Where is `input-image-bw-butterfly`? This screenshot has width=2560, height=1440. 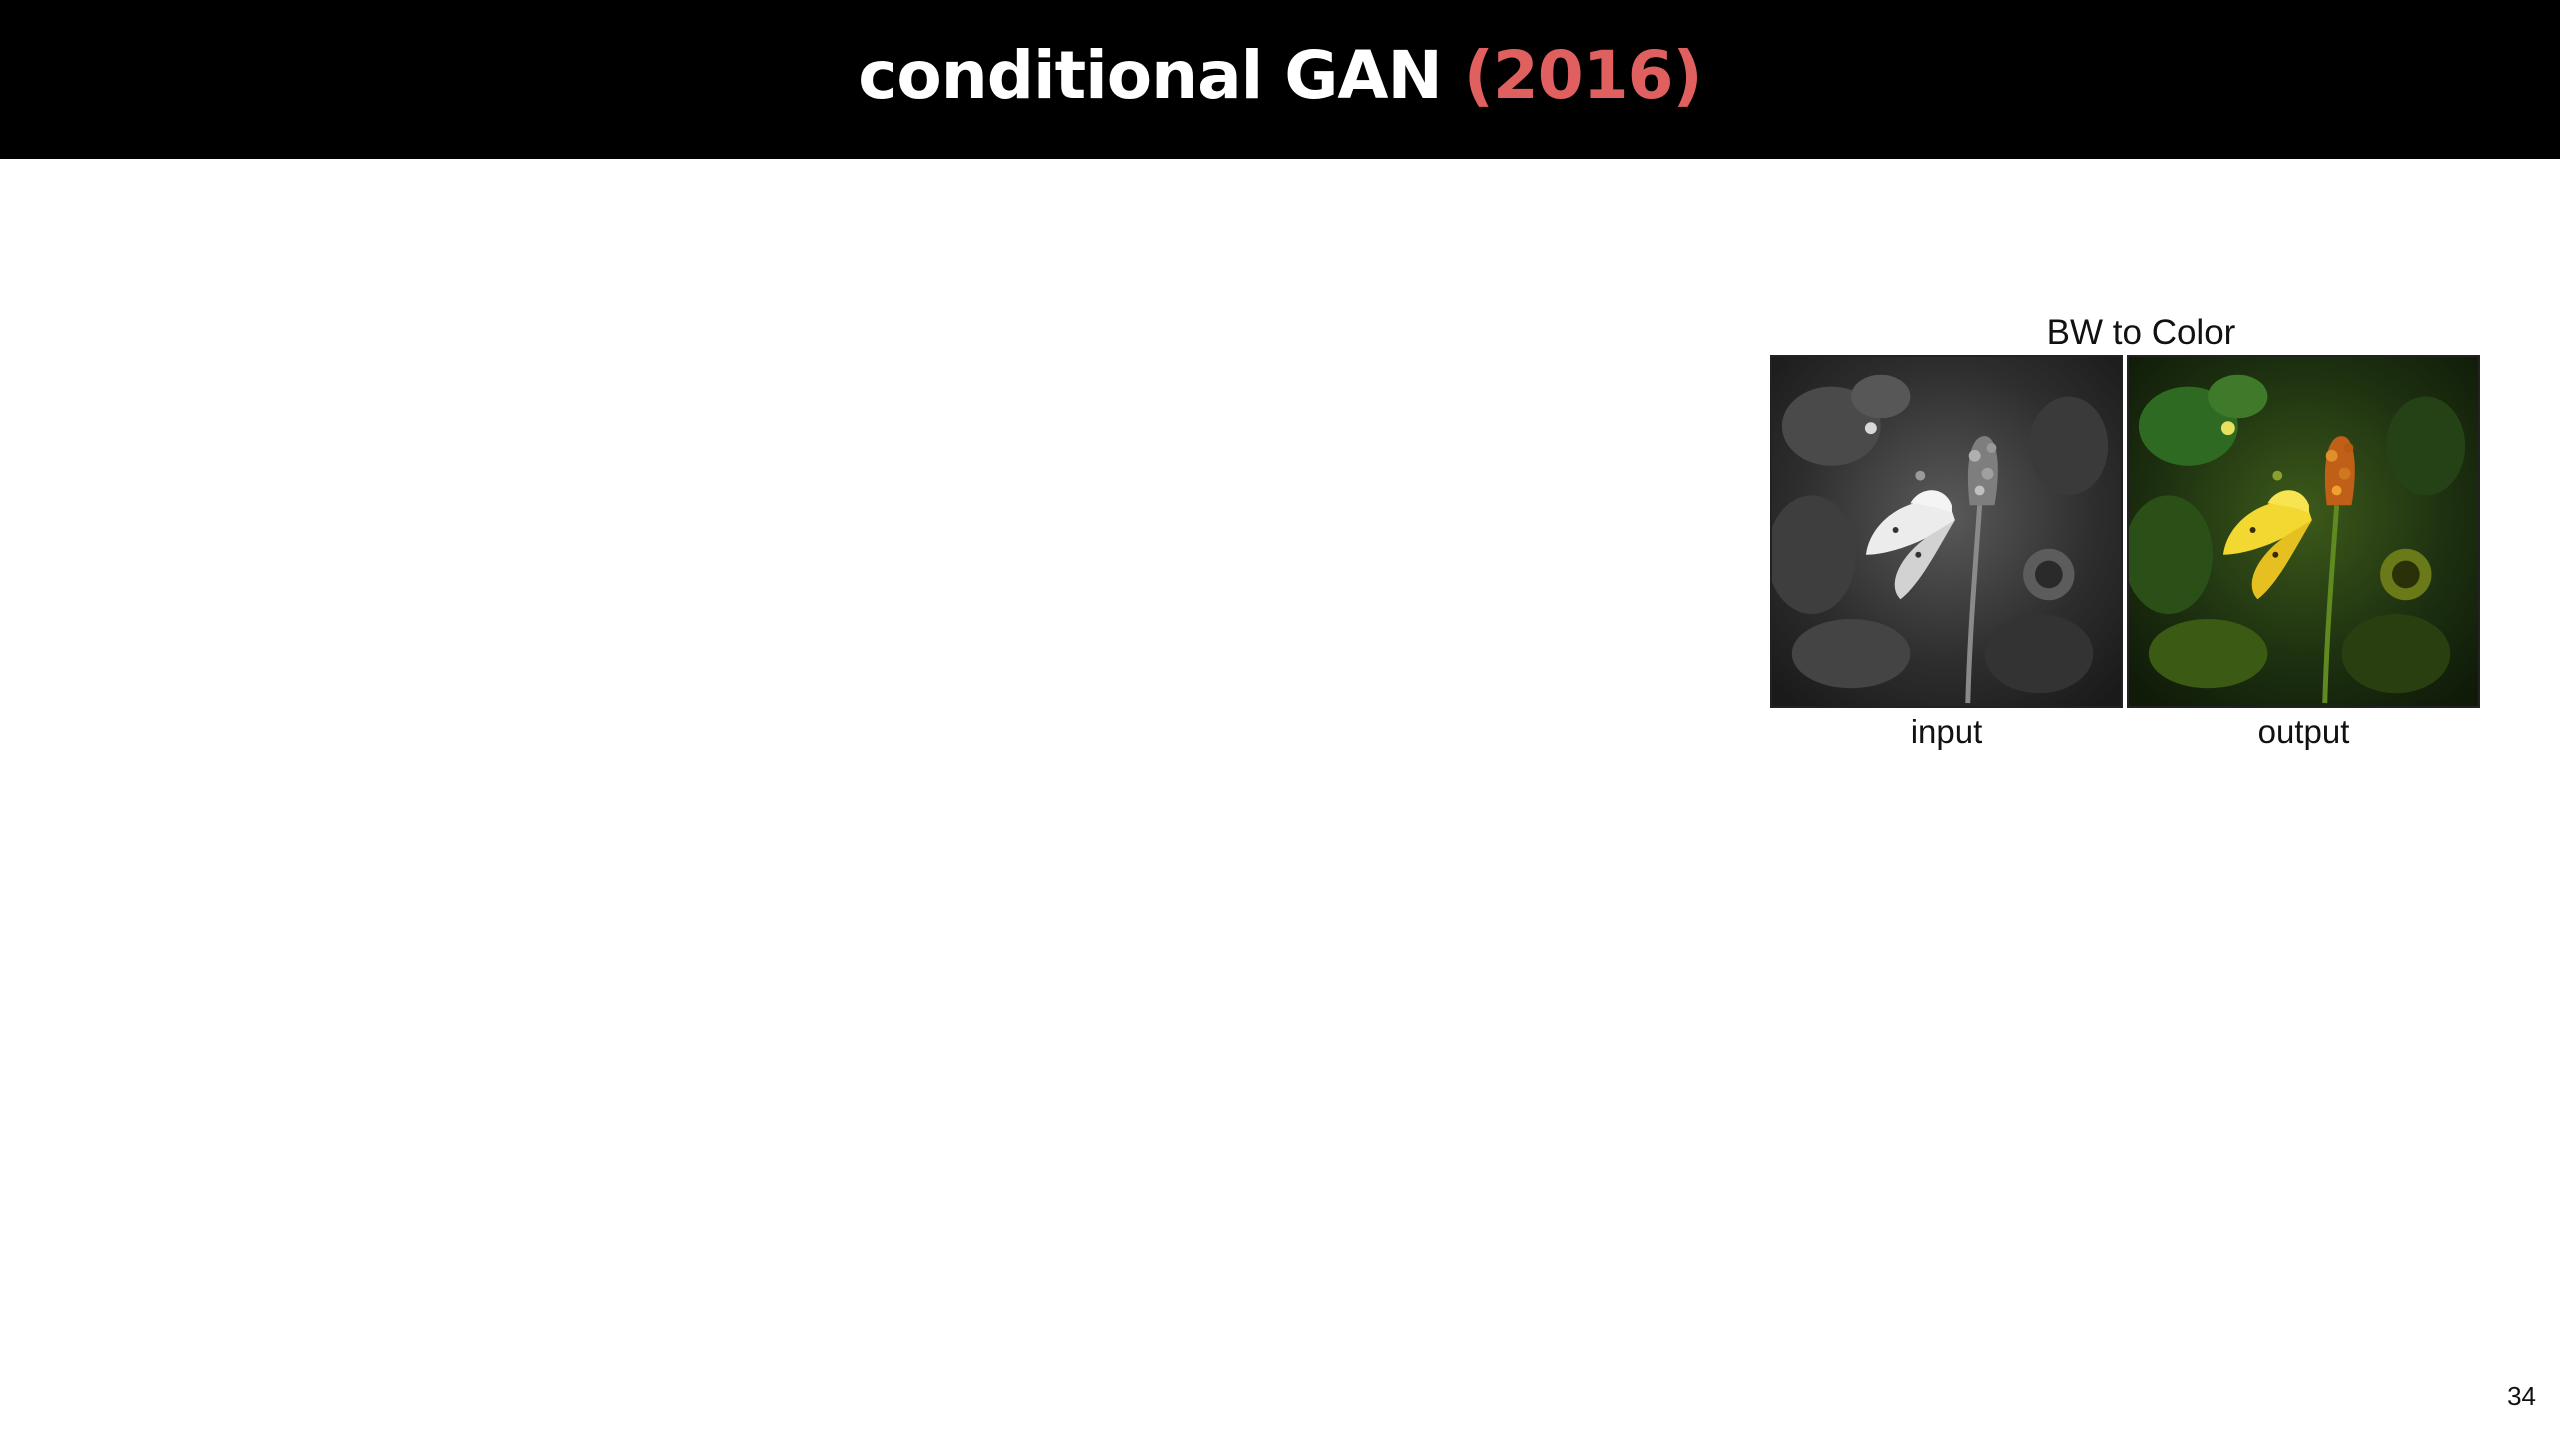
input-image-bw-butterfly is located at coordinates (1946, 531).